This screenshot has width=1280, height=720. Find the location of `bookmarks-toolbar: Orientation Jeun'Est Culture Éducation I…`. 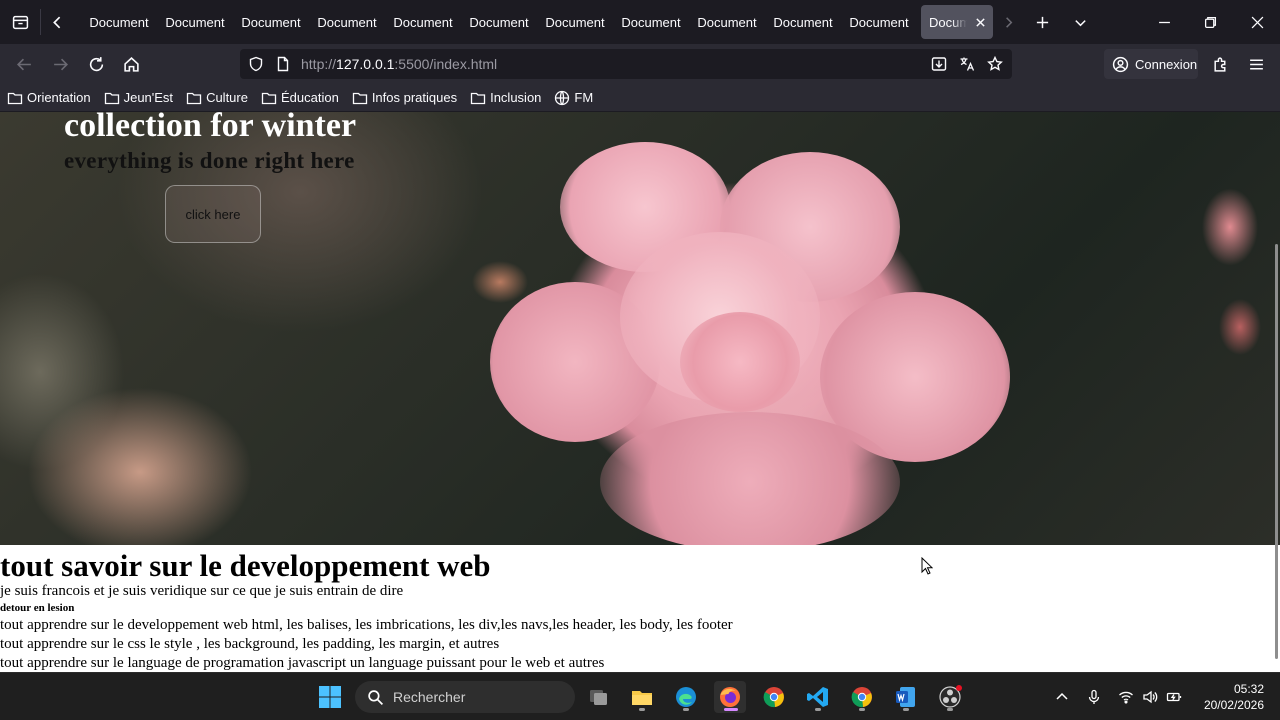

bookmarks-toolbar: Orientation Jeun'Est Culture Éducation I… is located at coordinates (640, 98).